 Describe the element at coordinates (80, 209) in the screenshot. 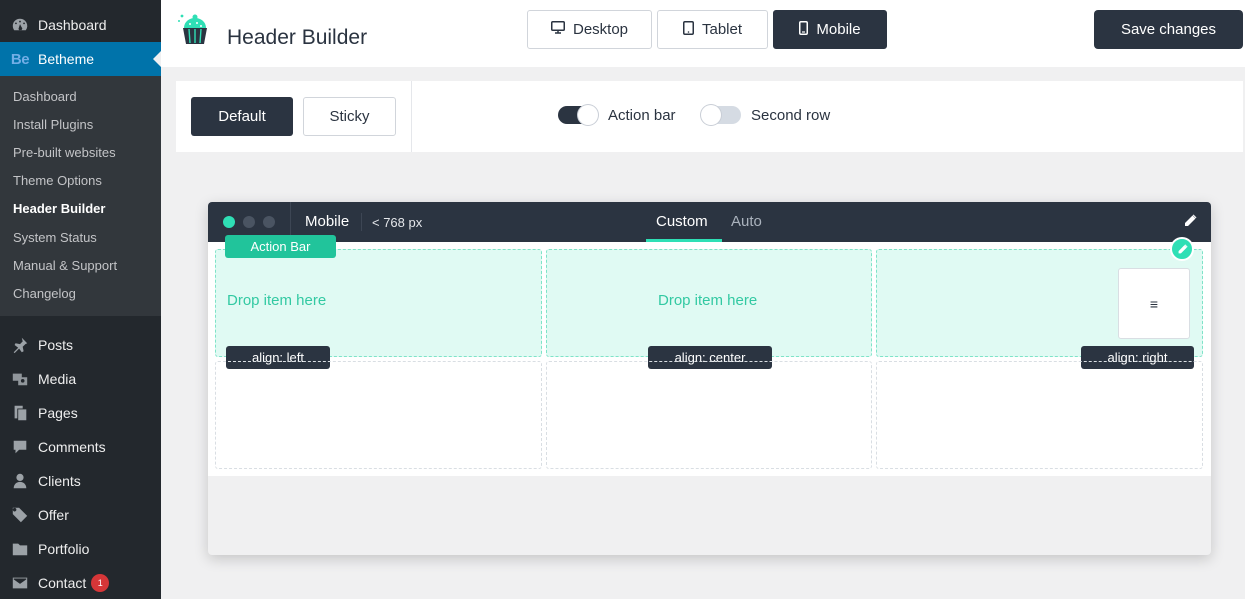

I see `submenu-item-header-builder: Header Builder` at that location.